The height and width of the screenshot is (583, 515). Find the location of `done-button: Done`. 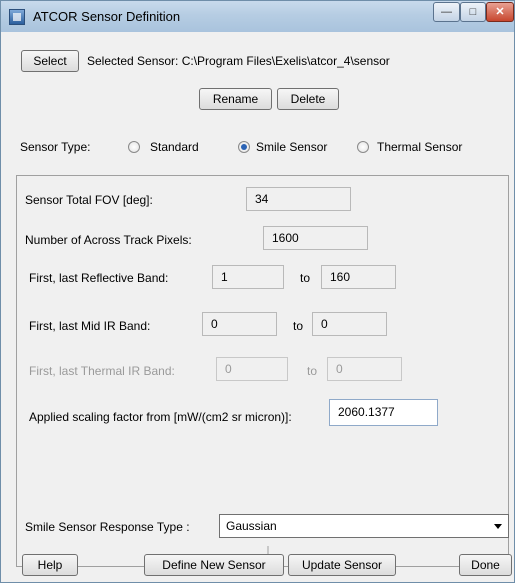

done-button: Done is located at coordinates (485, 565).